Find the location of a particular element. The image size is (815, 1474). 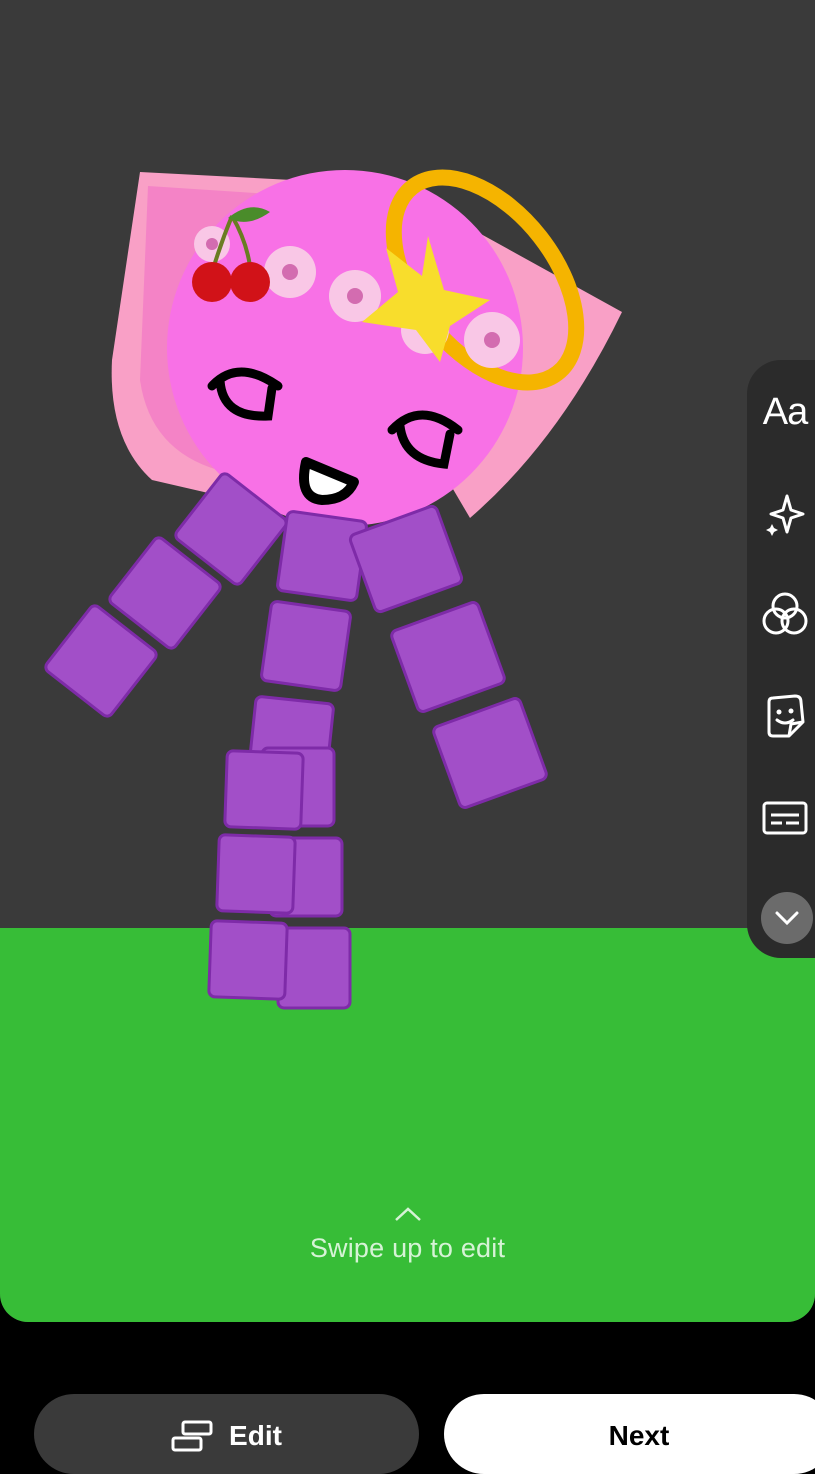

chevron-up-icon is located at coordinates (407, 1214).